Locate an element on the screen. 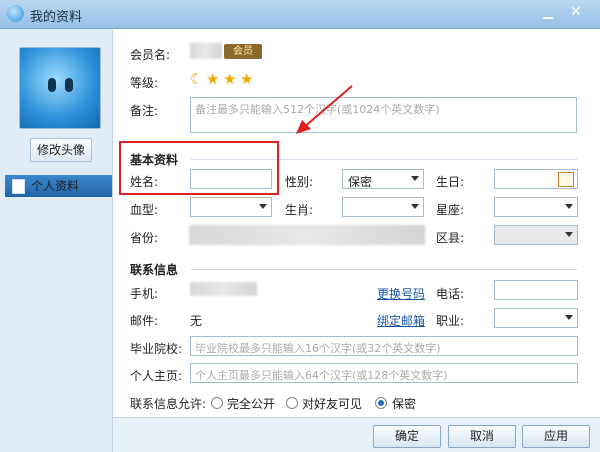 This screenshot has width=600, height=452. annotation-arrow-line is located at coordinates (327, 107).